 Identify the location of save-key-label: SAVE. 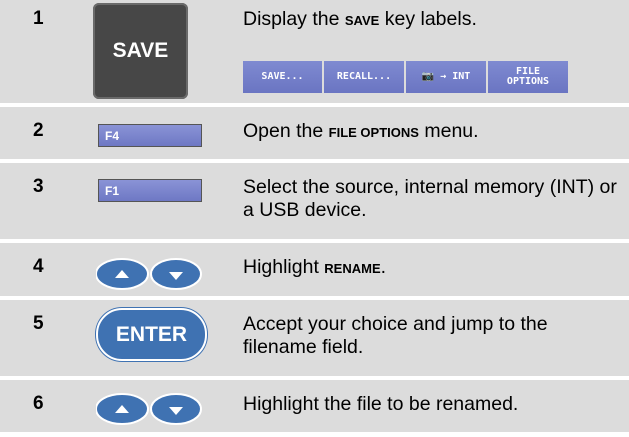
(140, 50).